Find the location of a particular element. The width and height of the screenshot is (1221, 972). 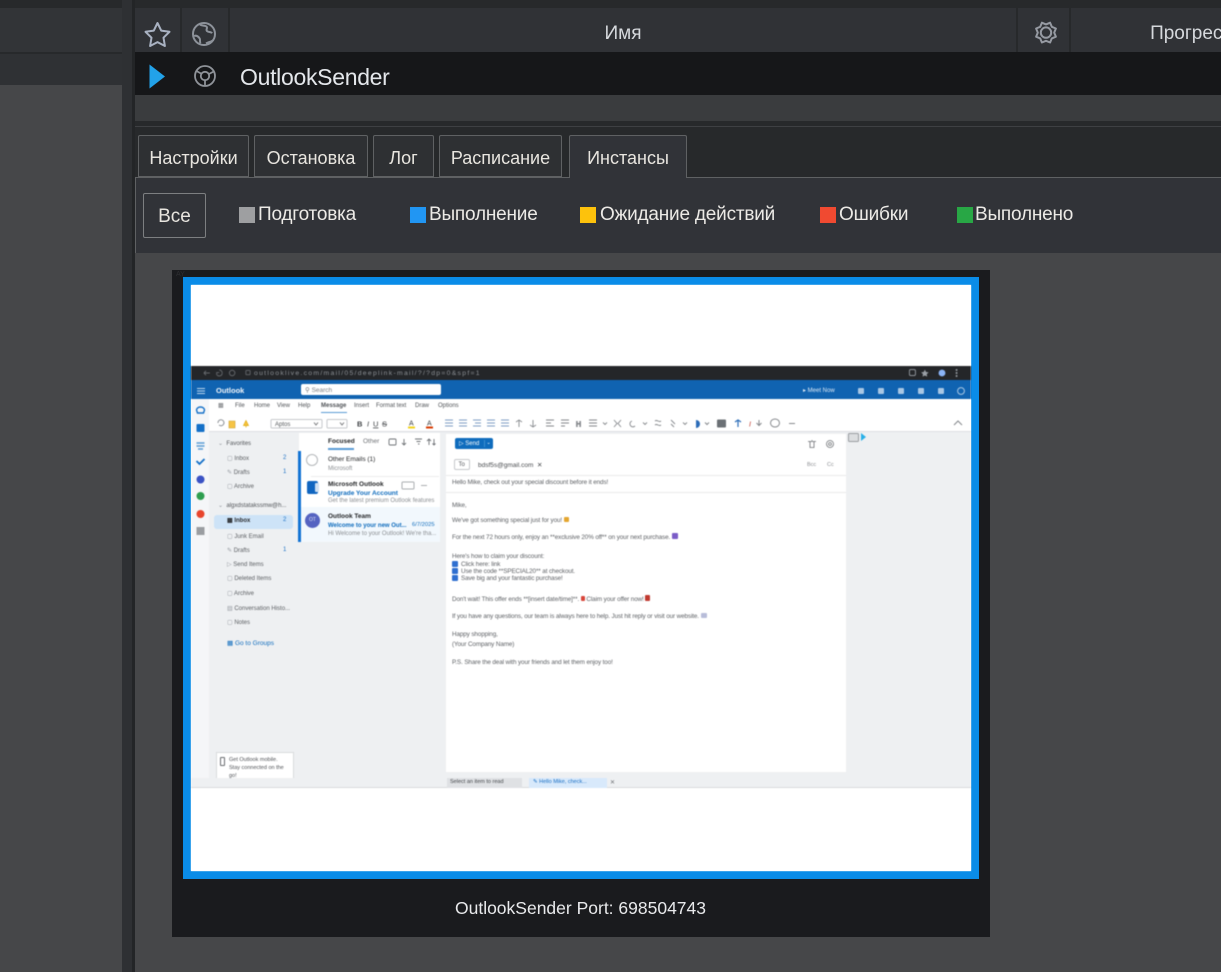

svg-text: B is located at coordinates (360, 424).